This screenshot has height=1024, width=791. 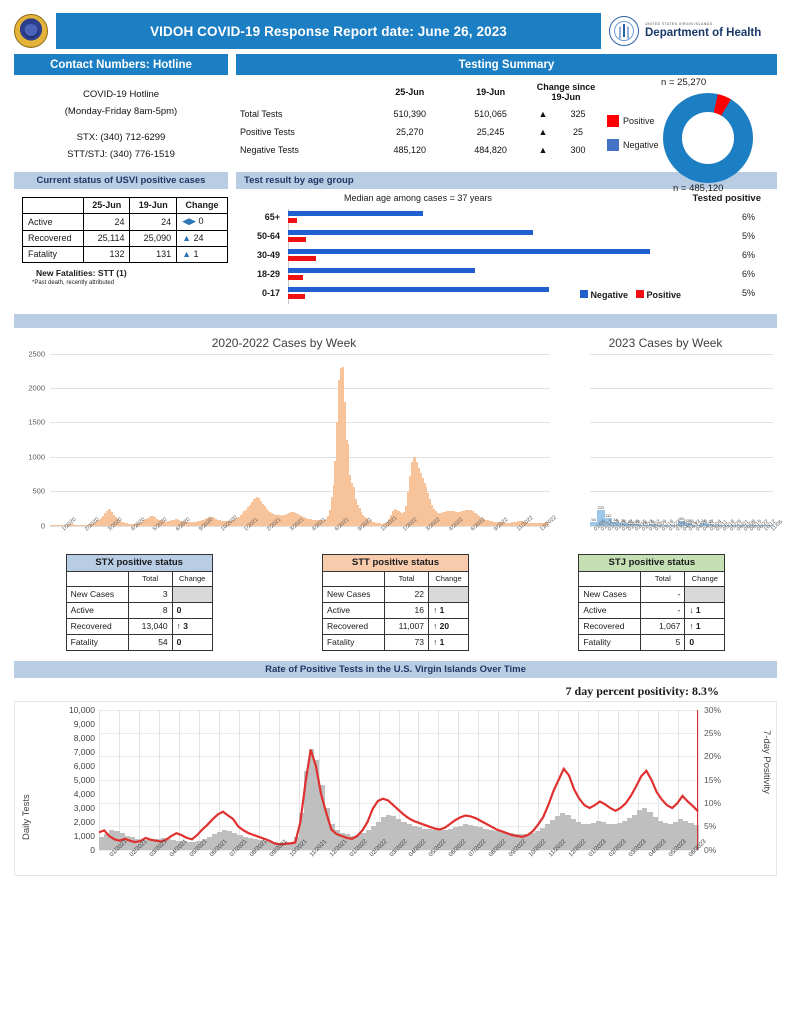 What do you see at coordinates (53, 254) in the screenshot?
I see `fatality-label: Fatality` at bounding box center [53, 254].